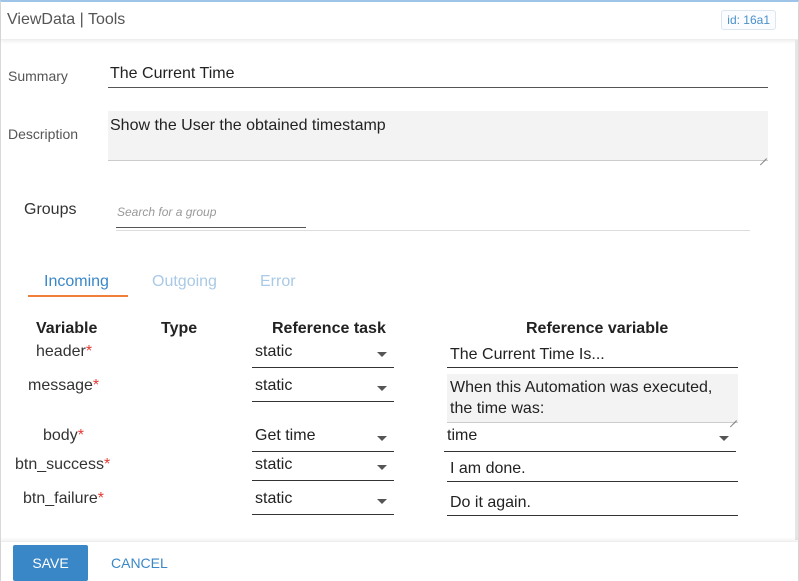 Image resolution: width=799 pixels, height=581 pixels. I want to click on tab-incoming: Incoming, so click(76, 282).